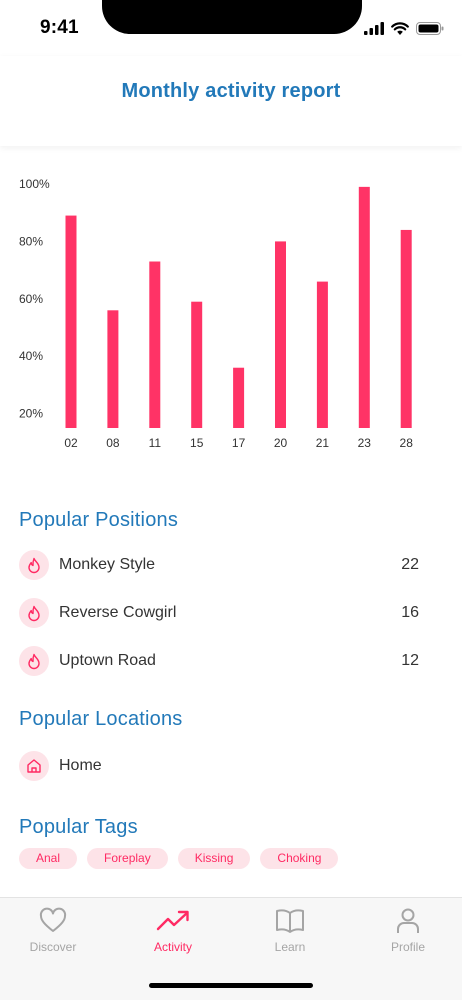 The height and width of the screenshot is (1000, 462). Describe the element at coordinates (365, 443) in the screenshot. I see `x-tick-label: 23` at that location.